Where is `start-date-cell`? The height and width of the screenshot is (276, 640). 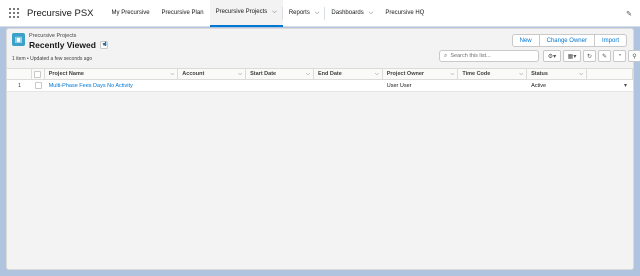
start-date-cell is located at coordinates (280, 85).